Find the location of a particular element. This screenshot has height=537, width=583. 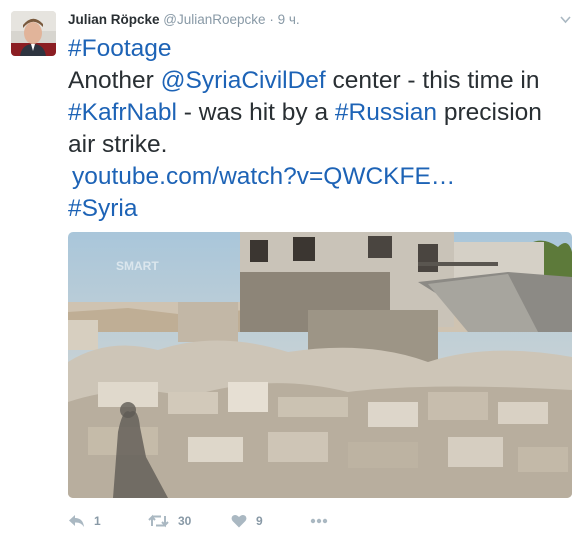

reply-icon is located at coordinates (76, 521).